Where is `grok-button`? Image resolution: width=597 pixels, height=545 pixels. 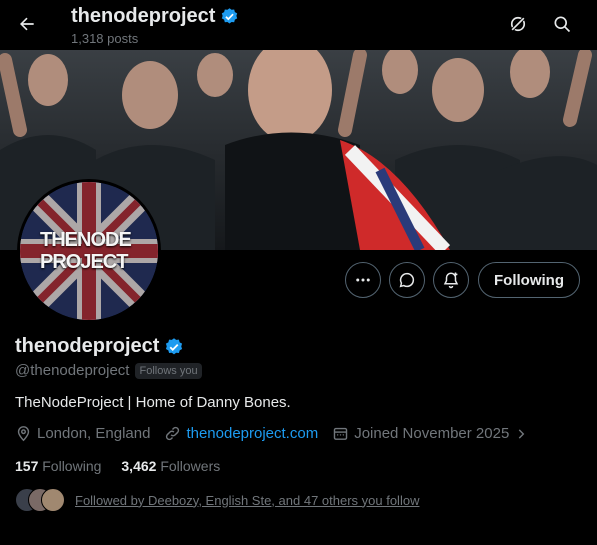
grok-button is located at coordinates (518, 24).